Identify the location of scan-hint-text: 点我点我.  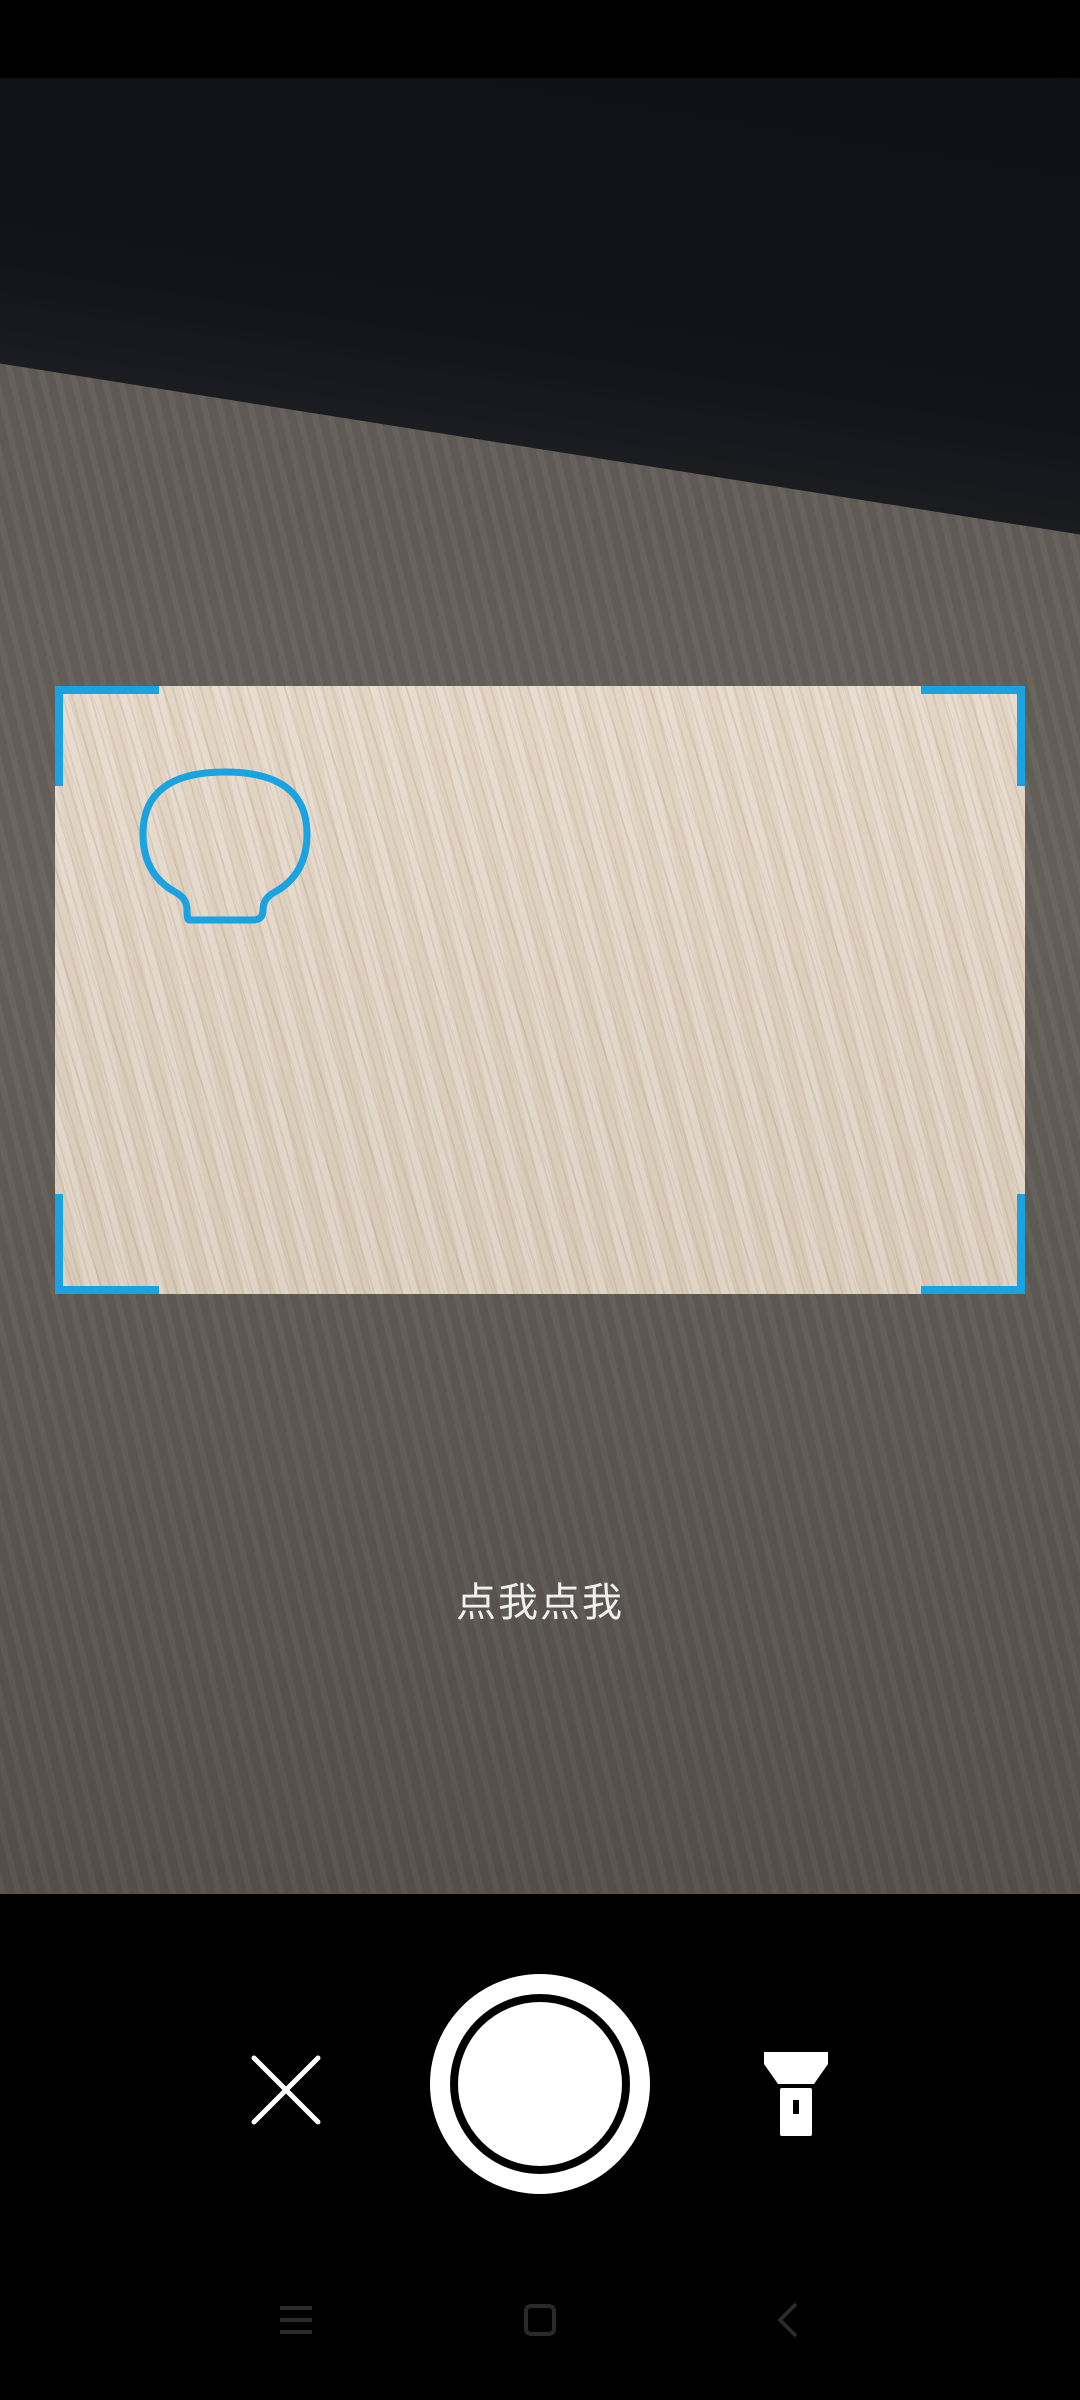
(540, 1599).